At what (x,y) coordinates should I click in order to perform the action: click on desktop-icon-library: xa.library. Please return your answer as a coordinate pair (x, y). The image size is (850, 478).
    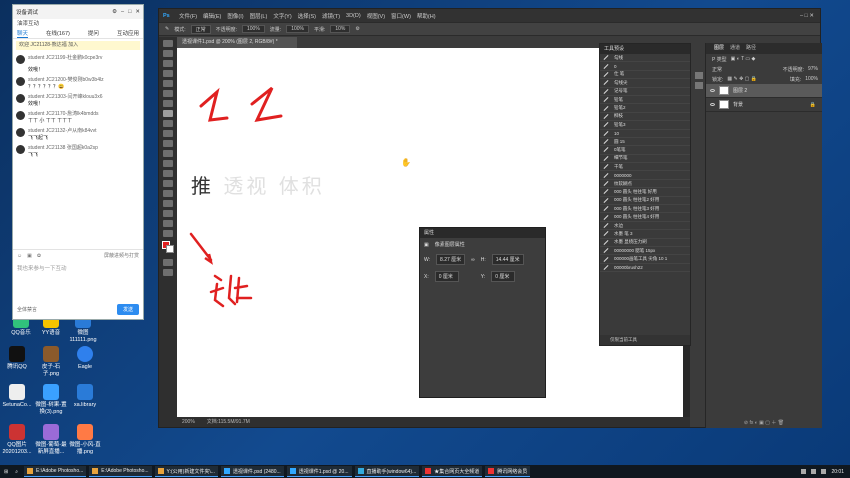
    Looking at the image, I should click on (85, 396).